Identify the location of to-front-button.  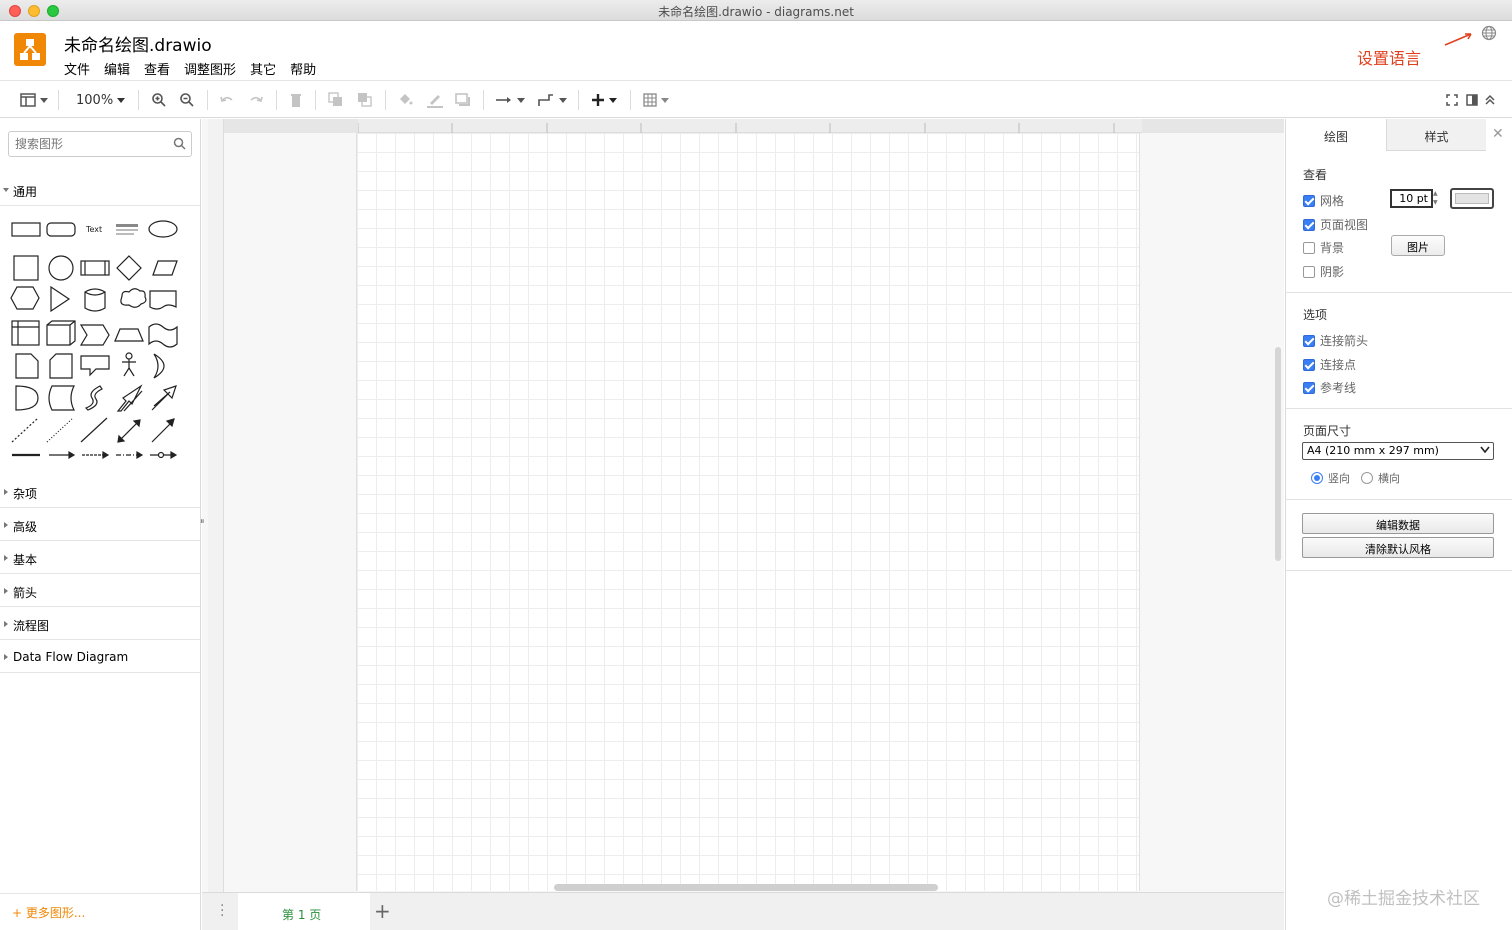
(336, 100).